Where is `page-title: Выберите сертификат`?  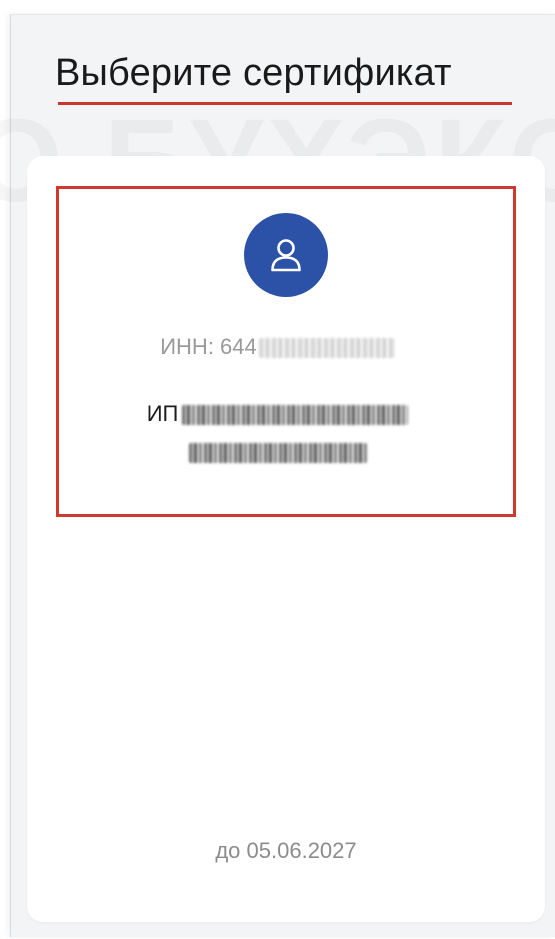 page-title: Выберите сертификат is located at coordinates (253, 73).